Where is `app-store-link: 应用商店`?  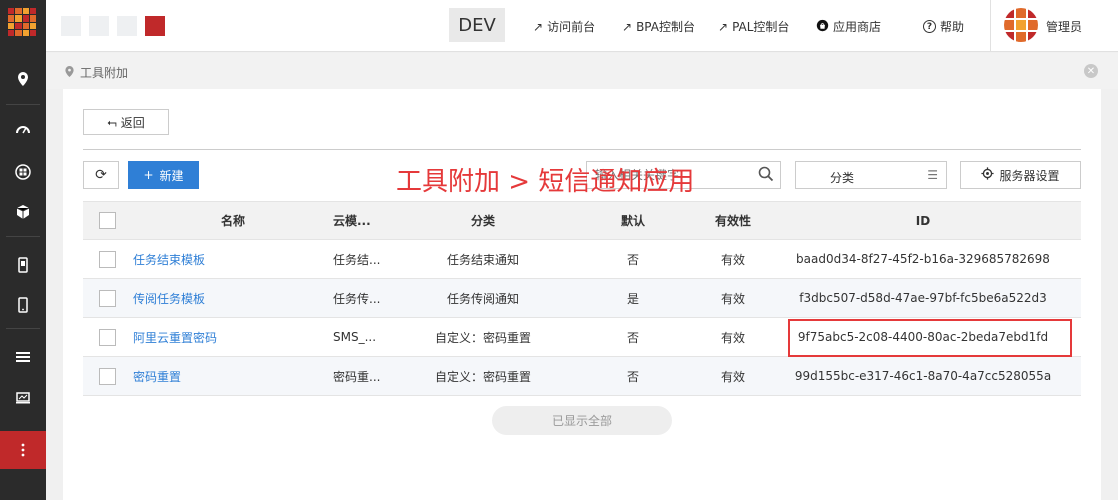 app-store-link: 应用商店 is located at coordinates (848, 26).